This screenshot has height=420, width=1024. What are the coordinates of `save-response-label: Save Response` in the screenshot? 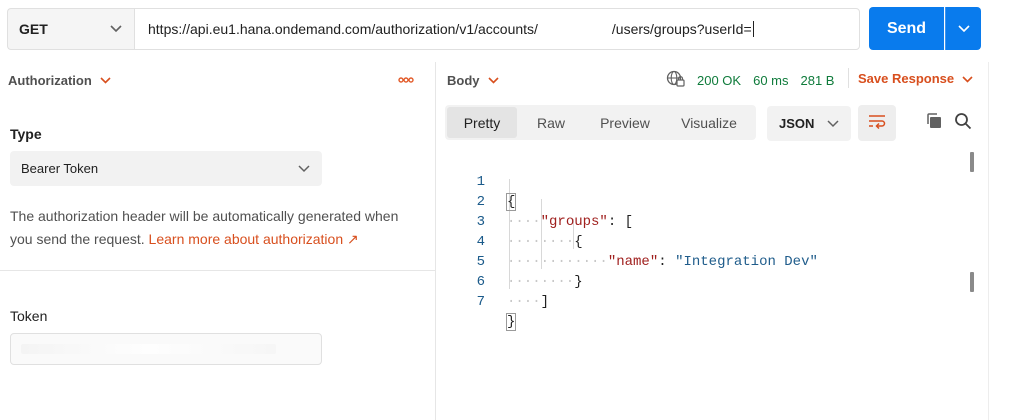 It's located at (906, 78).